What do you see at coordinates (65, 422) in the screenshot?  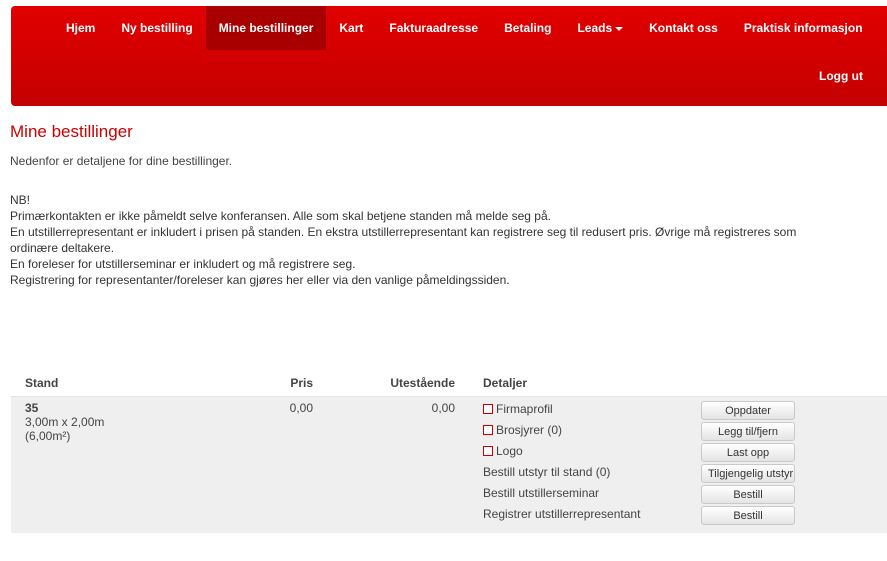 I see `stand-size: 3,00m x 2,00m` at bounding box center [65, 422].